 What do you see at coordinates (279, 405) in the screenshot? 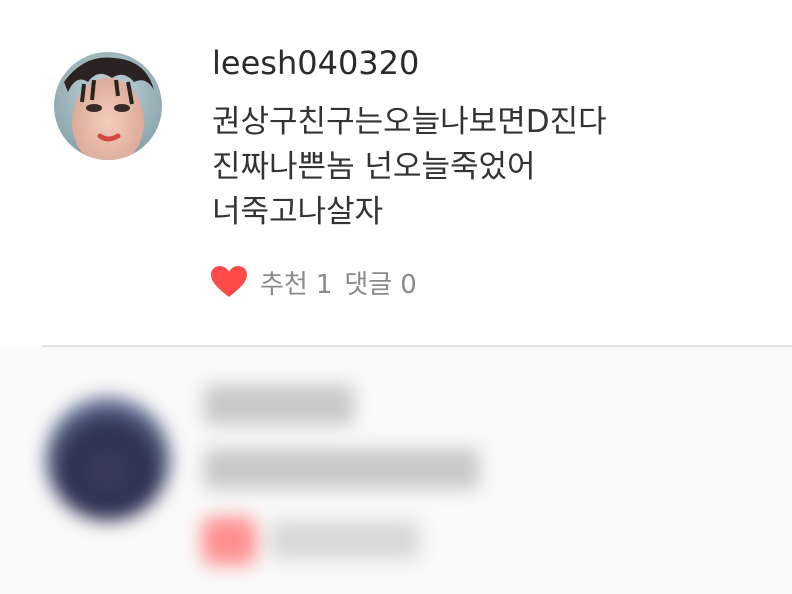
I see `blurred-username` at bounding box center [279, 405].